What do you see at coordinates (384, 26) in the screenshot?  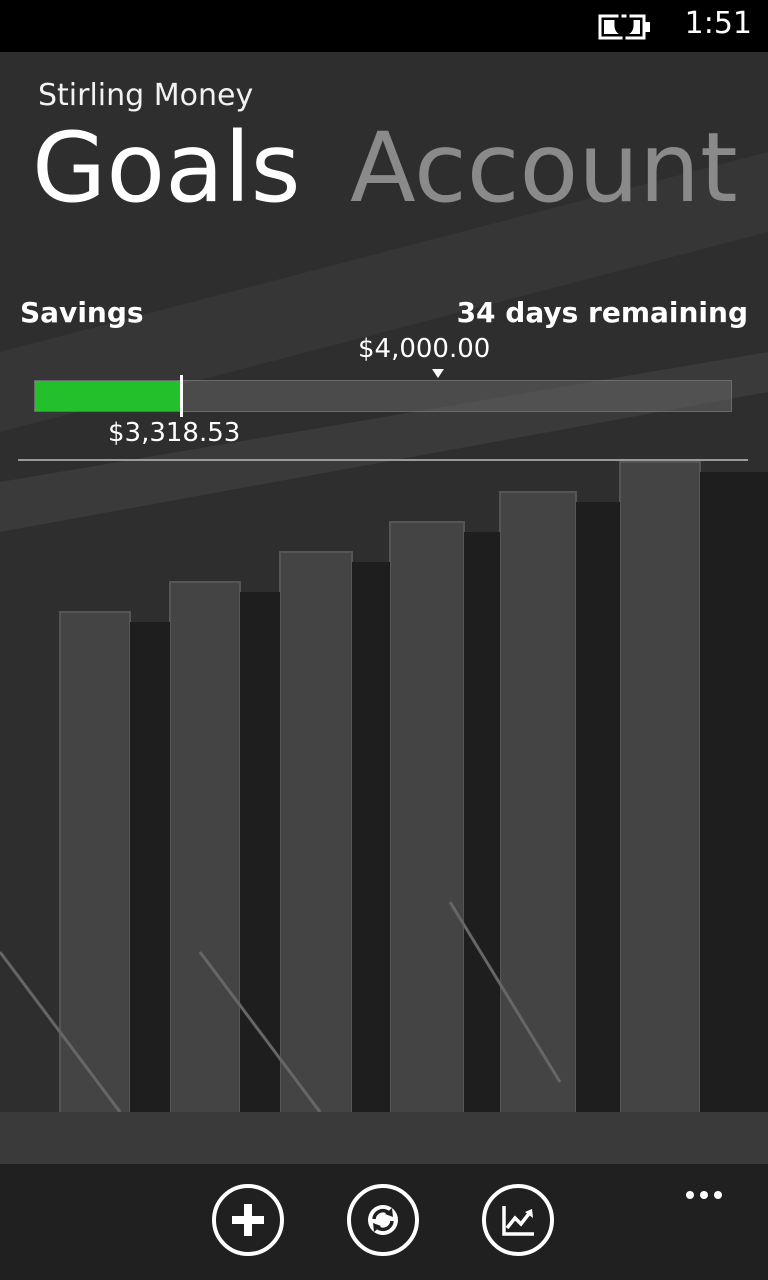 I see `status-bar: 1:51` at bounding box center [384, 26].